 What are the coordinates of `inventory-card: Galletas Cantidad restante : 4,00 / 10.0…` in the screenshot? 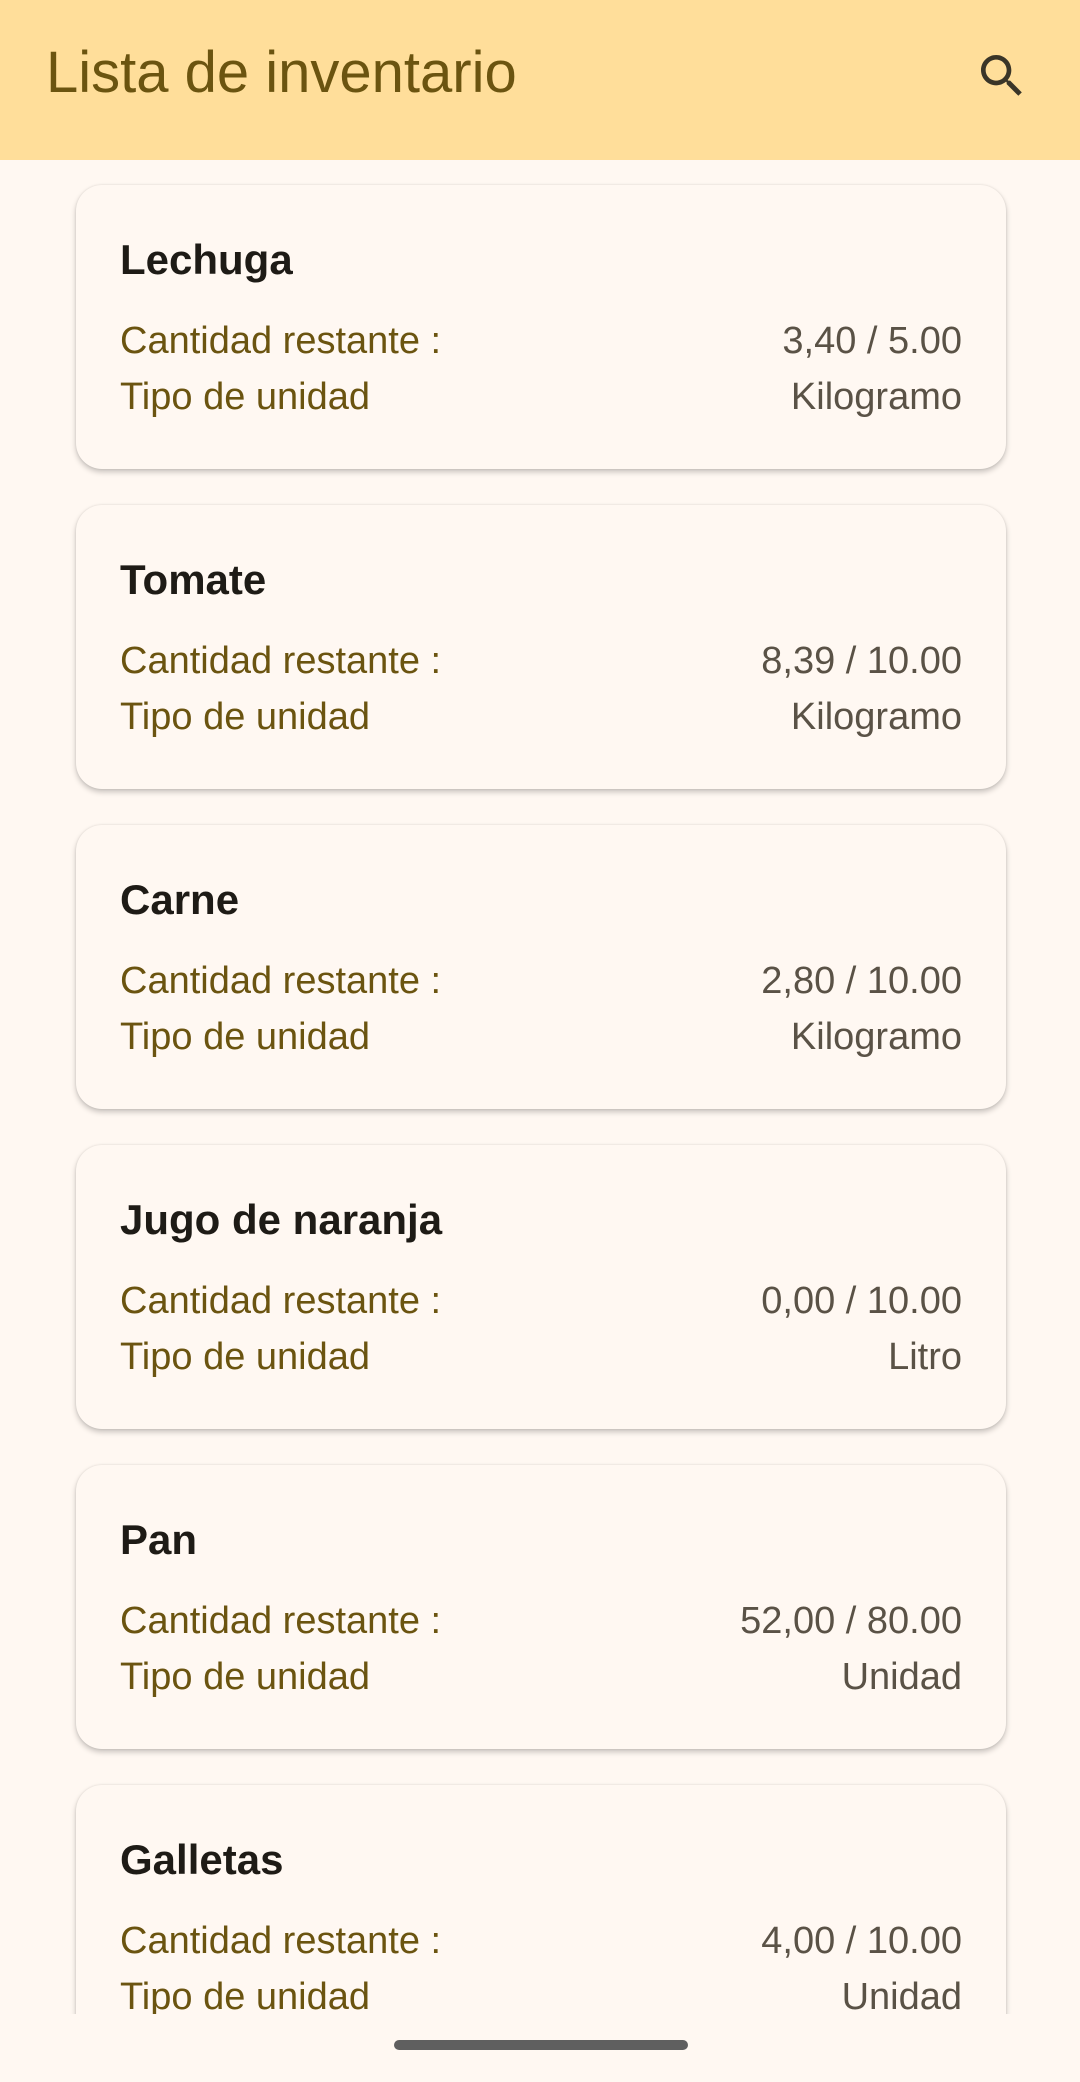 It's located at (541, 1899).